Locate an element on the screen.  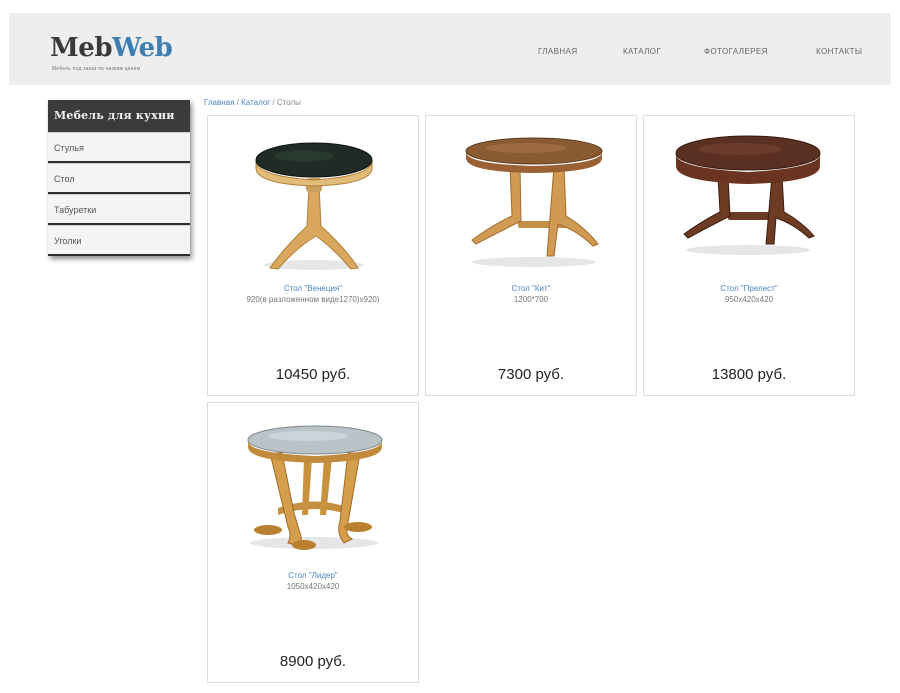
product-name: Стол "Венеция" is located at coordinates (313, 288).